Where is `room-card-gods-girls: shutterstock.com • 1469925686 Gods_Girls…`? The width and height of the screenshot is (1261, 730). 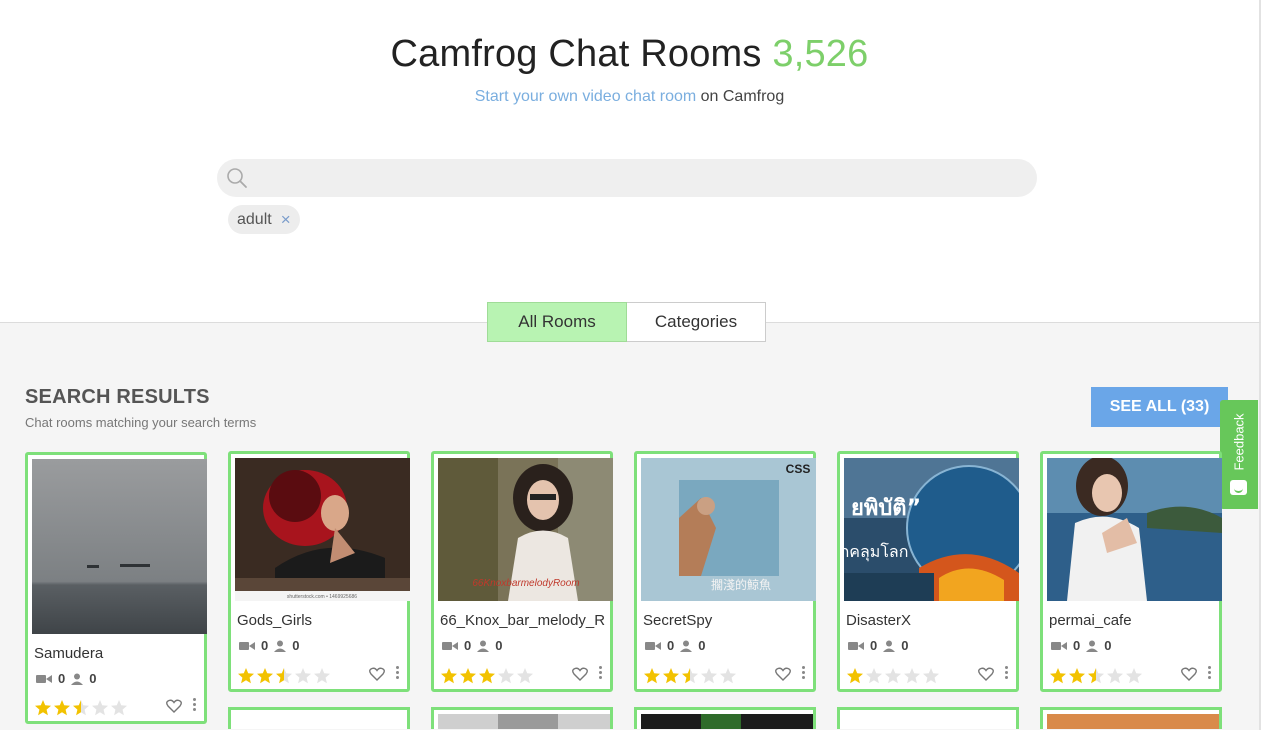
room-card-gods-girls: shutterstock.com • 1469925686 Gods_Girls… is located at coordinates (319, 571).